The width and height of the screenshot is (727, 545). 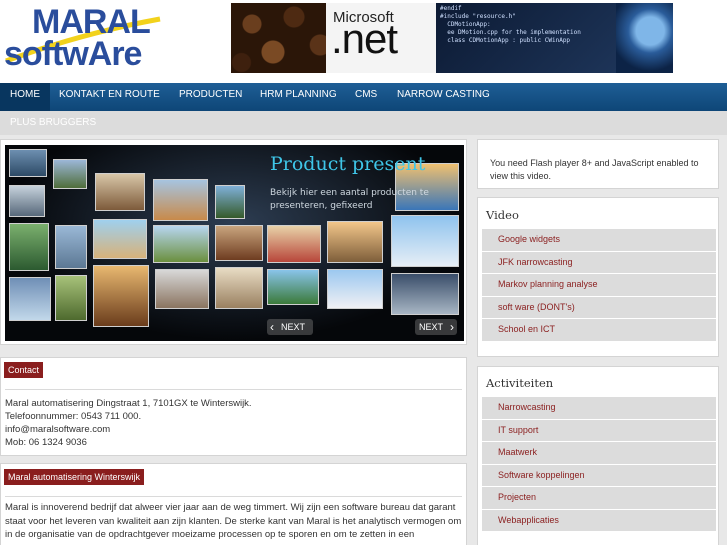 I want to click on activiteit-link: Webapplicaties, so click(x=599, y=520).